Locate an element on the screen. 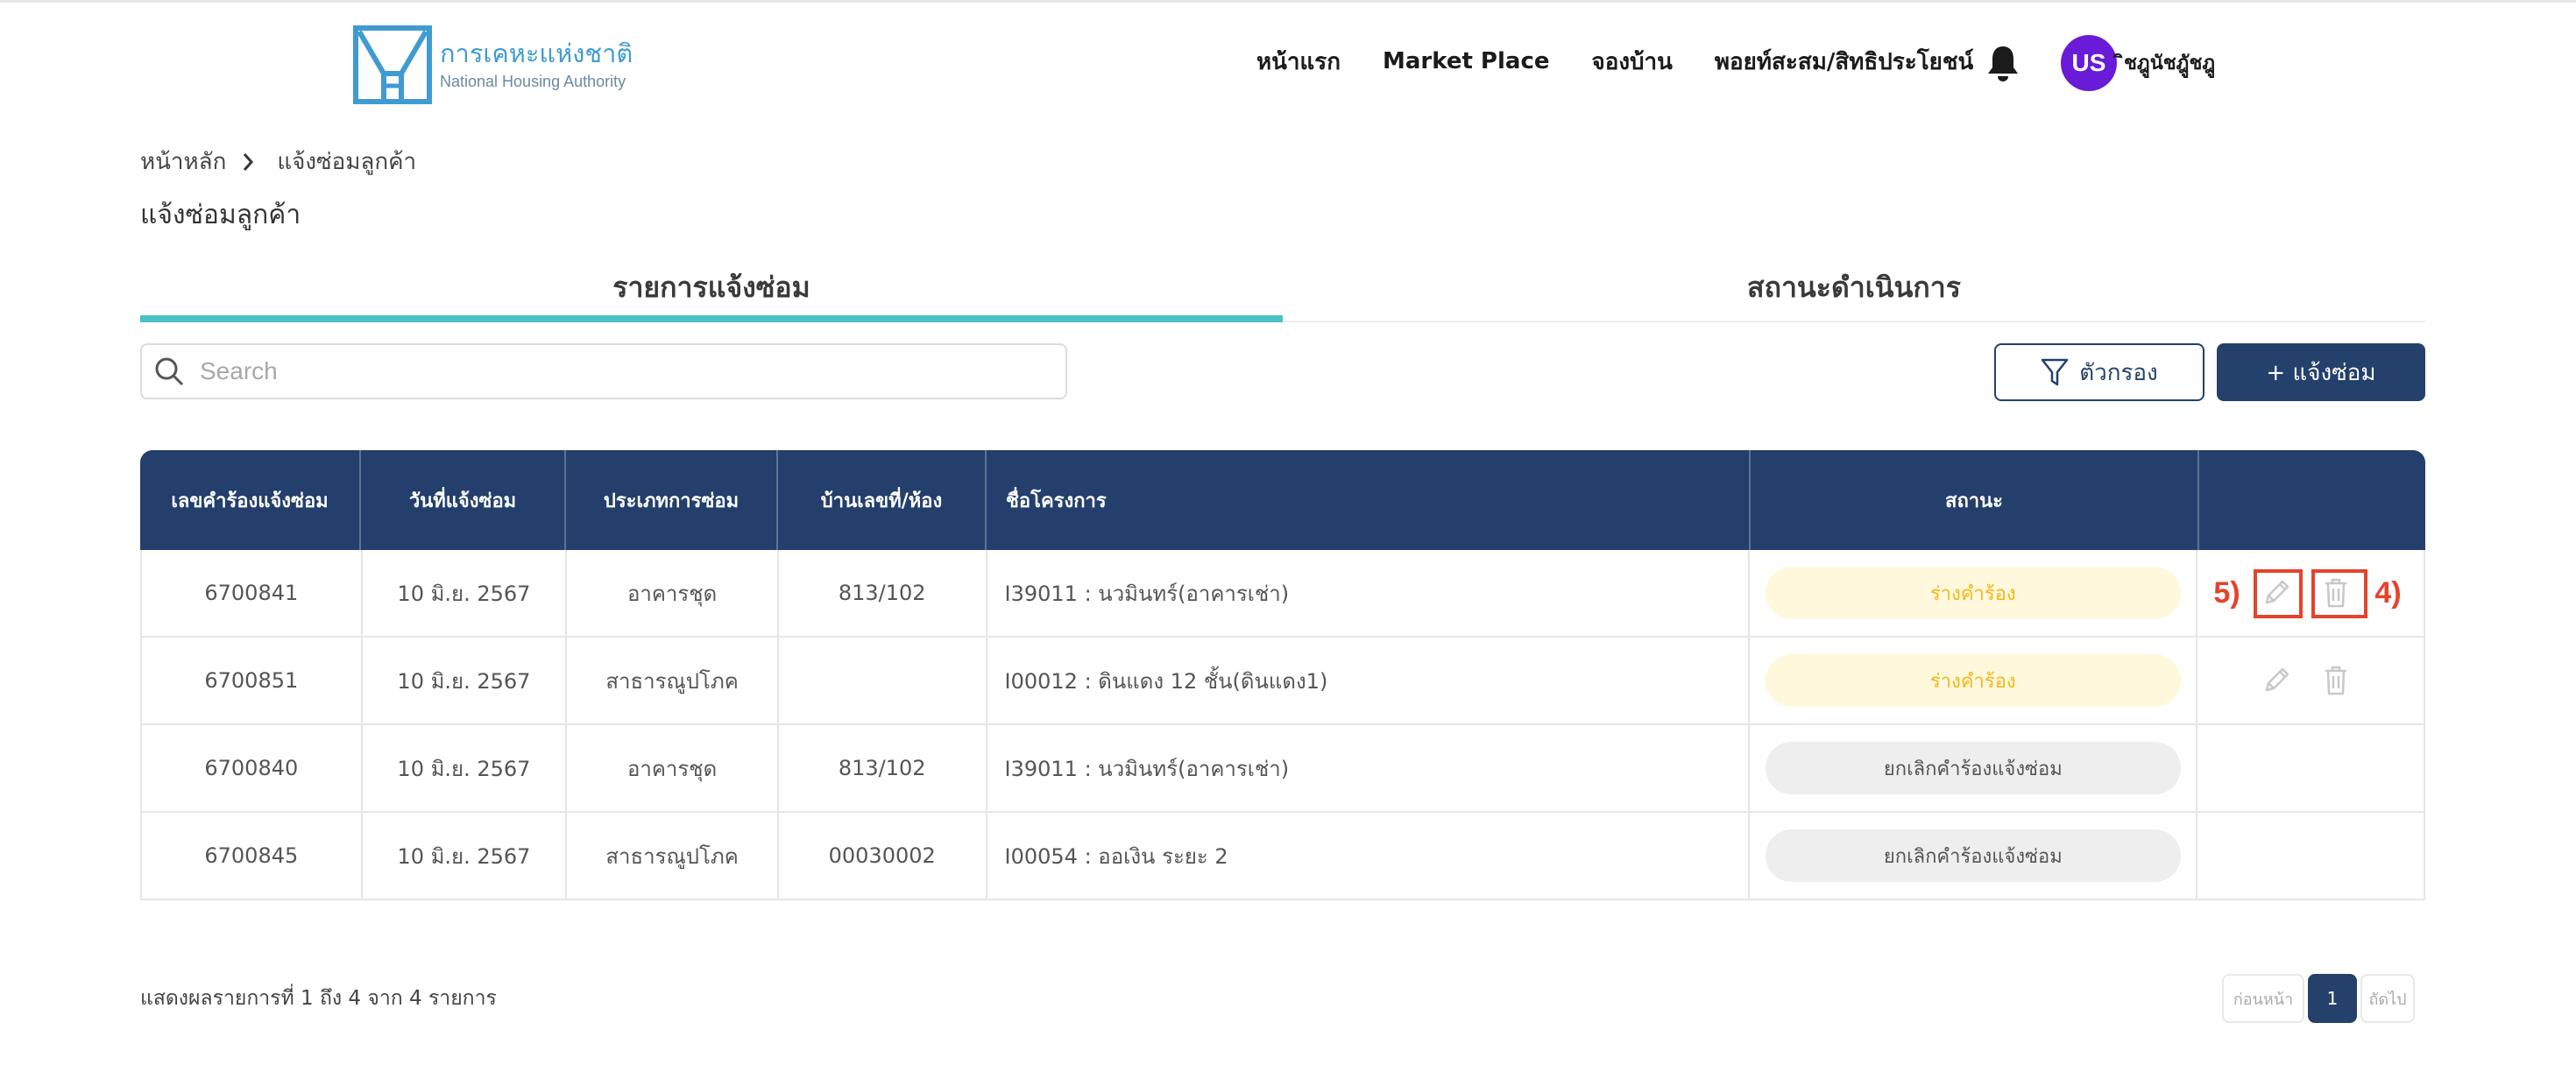 This screenshot has width=2576, height=1065. cell-unit is located at coordinates (883, 680).